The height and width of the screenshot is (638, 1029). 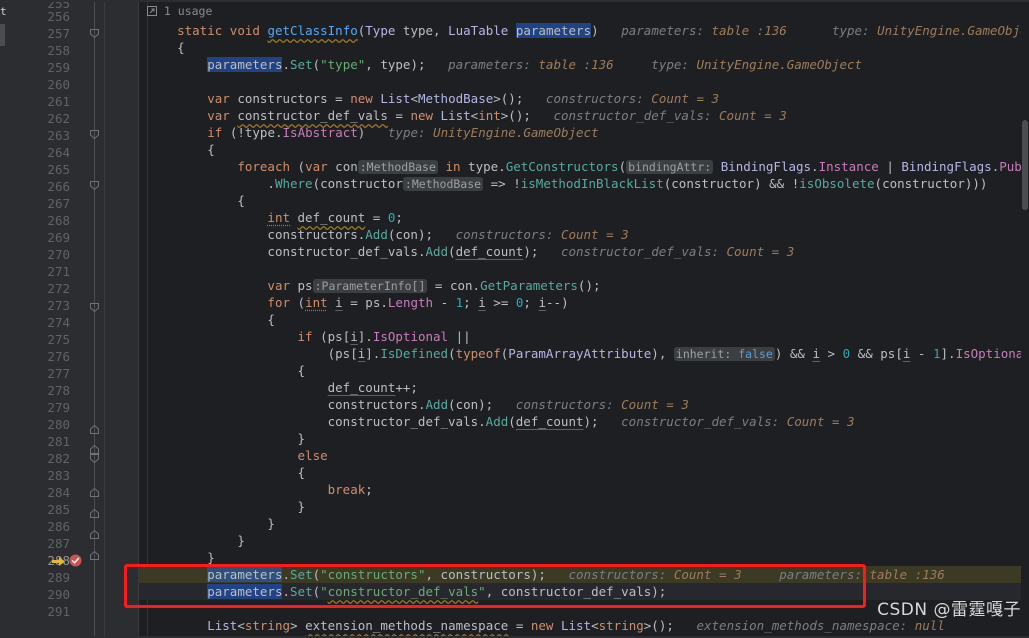 I want to click on usages-hint-row: 1 usage, so click(x=584, y=11).